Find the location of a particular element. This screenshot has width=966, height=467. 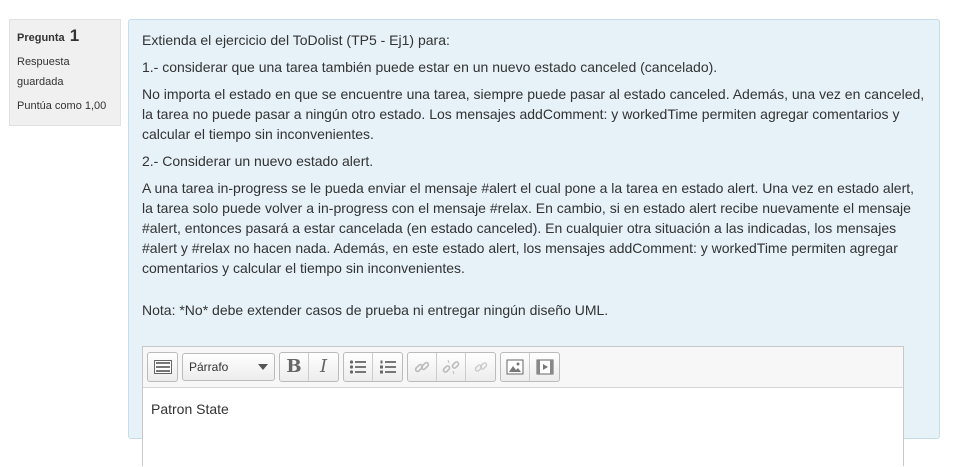

keyboard-icon is located at coordinates (162, 367).